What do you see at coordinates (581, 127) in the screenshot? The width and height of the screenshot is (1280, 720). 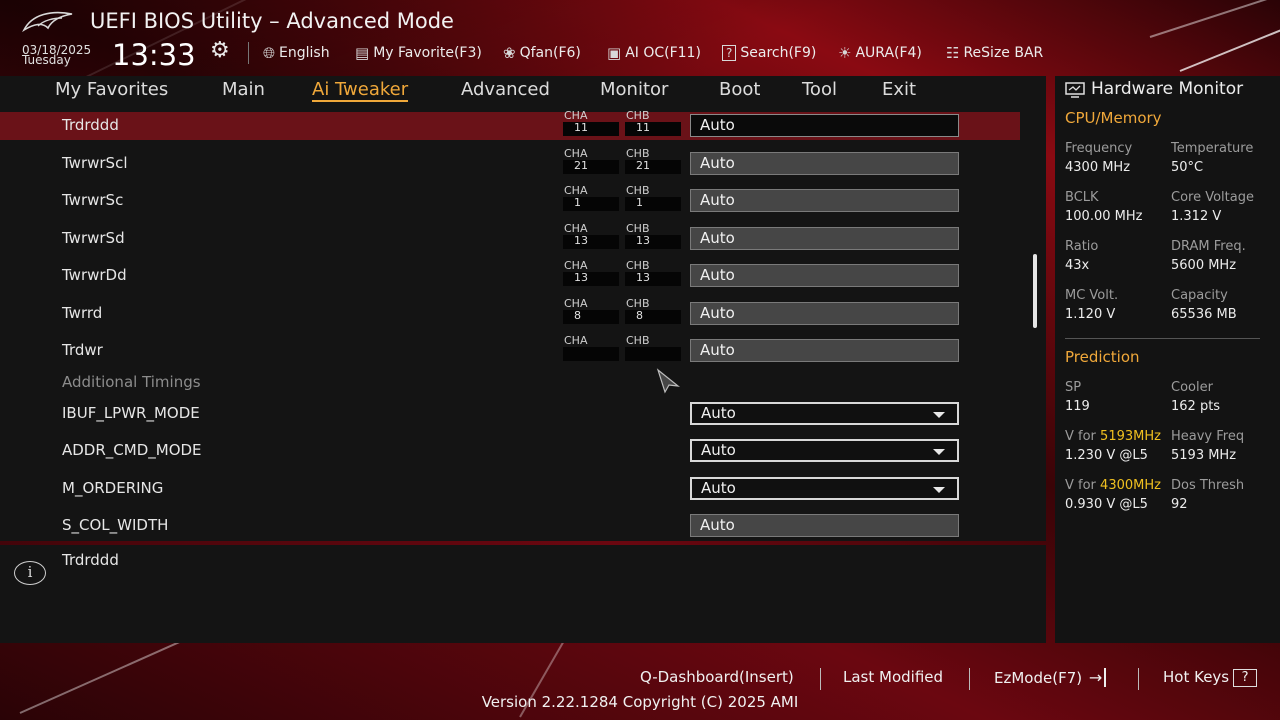 I see `channel-a-value: 11` at bounding box center [581, 127].